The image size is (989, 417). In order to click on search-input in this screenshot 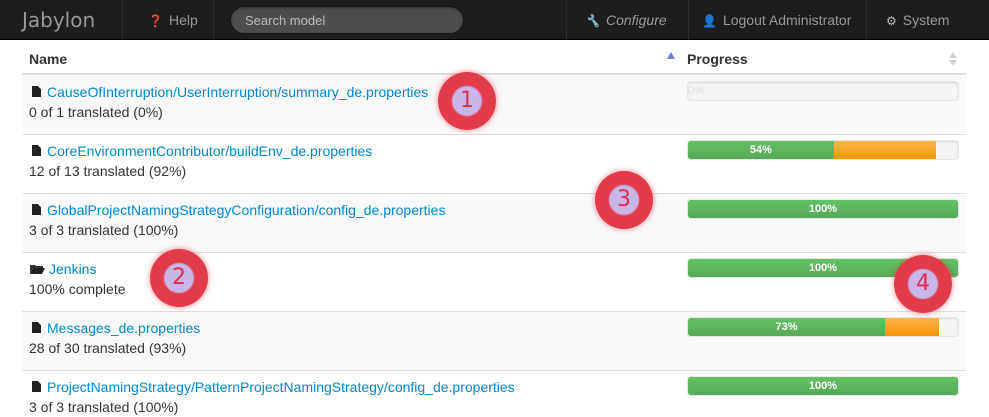, I will do `click(347, 20)`.